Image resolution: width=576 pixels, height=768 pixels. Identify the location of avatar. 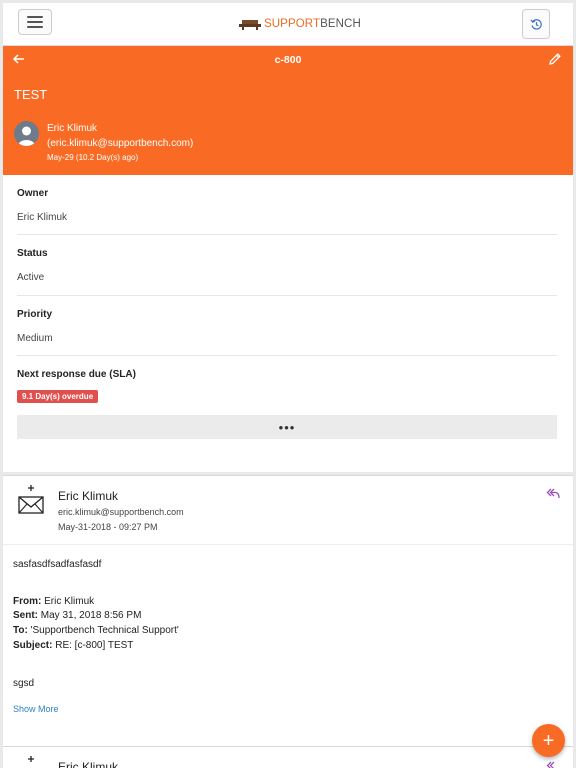
(26, 133).